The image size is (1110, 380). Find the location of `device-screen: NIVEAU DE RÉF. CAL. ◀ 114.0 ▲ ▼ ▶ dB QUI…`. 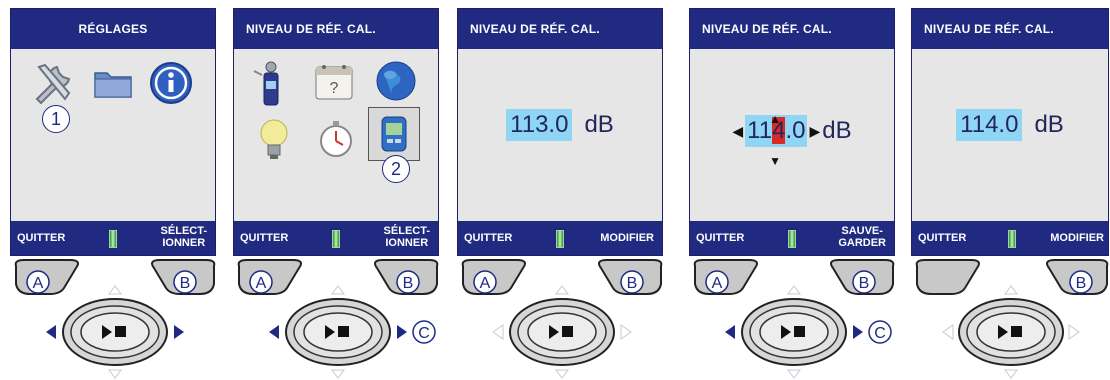

device-screen: NIVEAU DE RÉF. CAL. ◀ 114.0 ▲ ▼ ▶ dB QUI… is located at coordinates (792, 132).